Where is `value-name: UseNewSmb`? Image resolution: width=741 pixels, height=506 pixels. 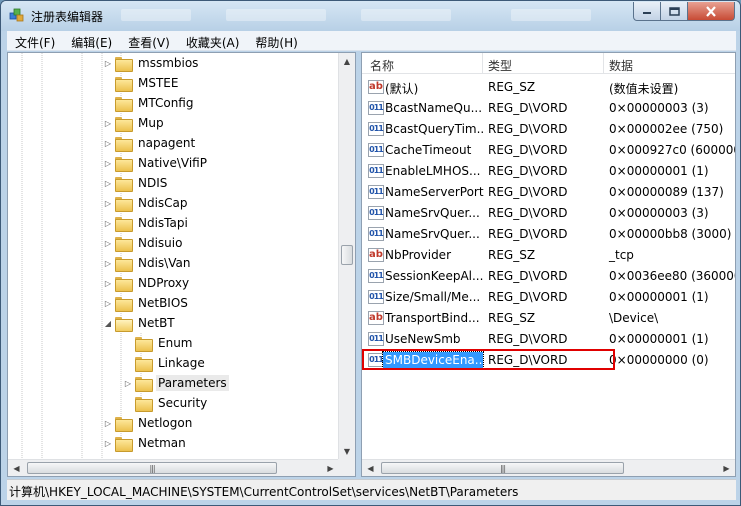 value-name: UseNewSmb is located at coordinates (423, 339).